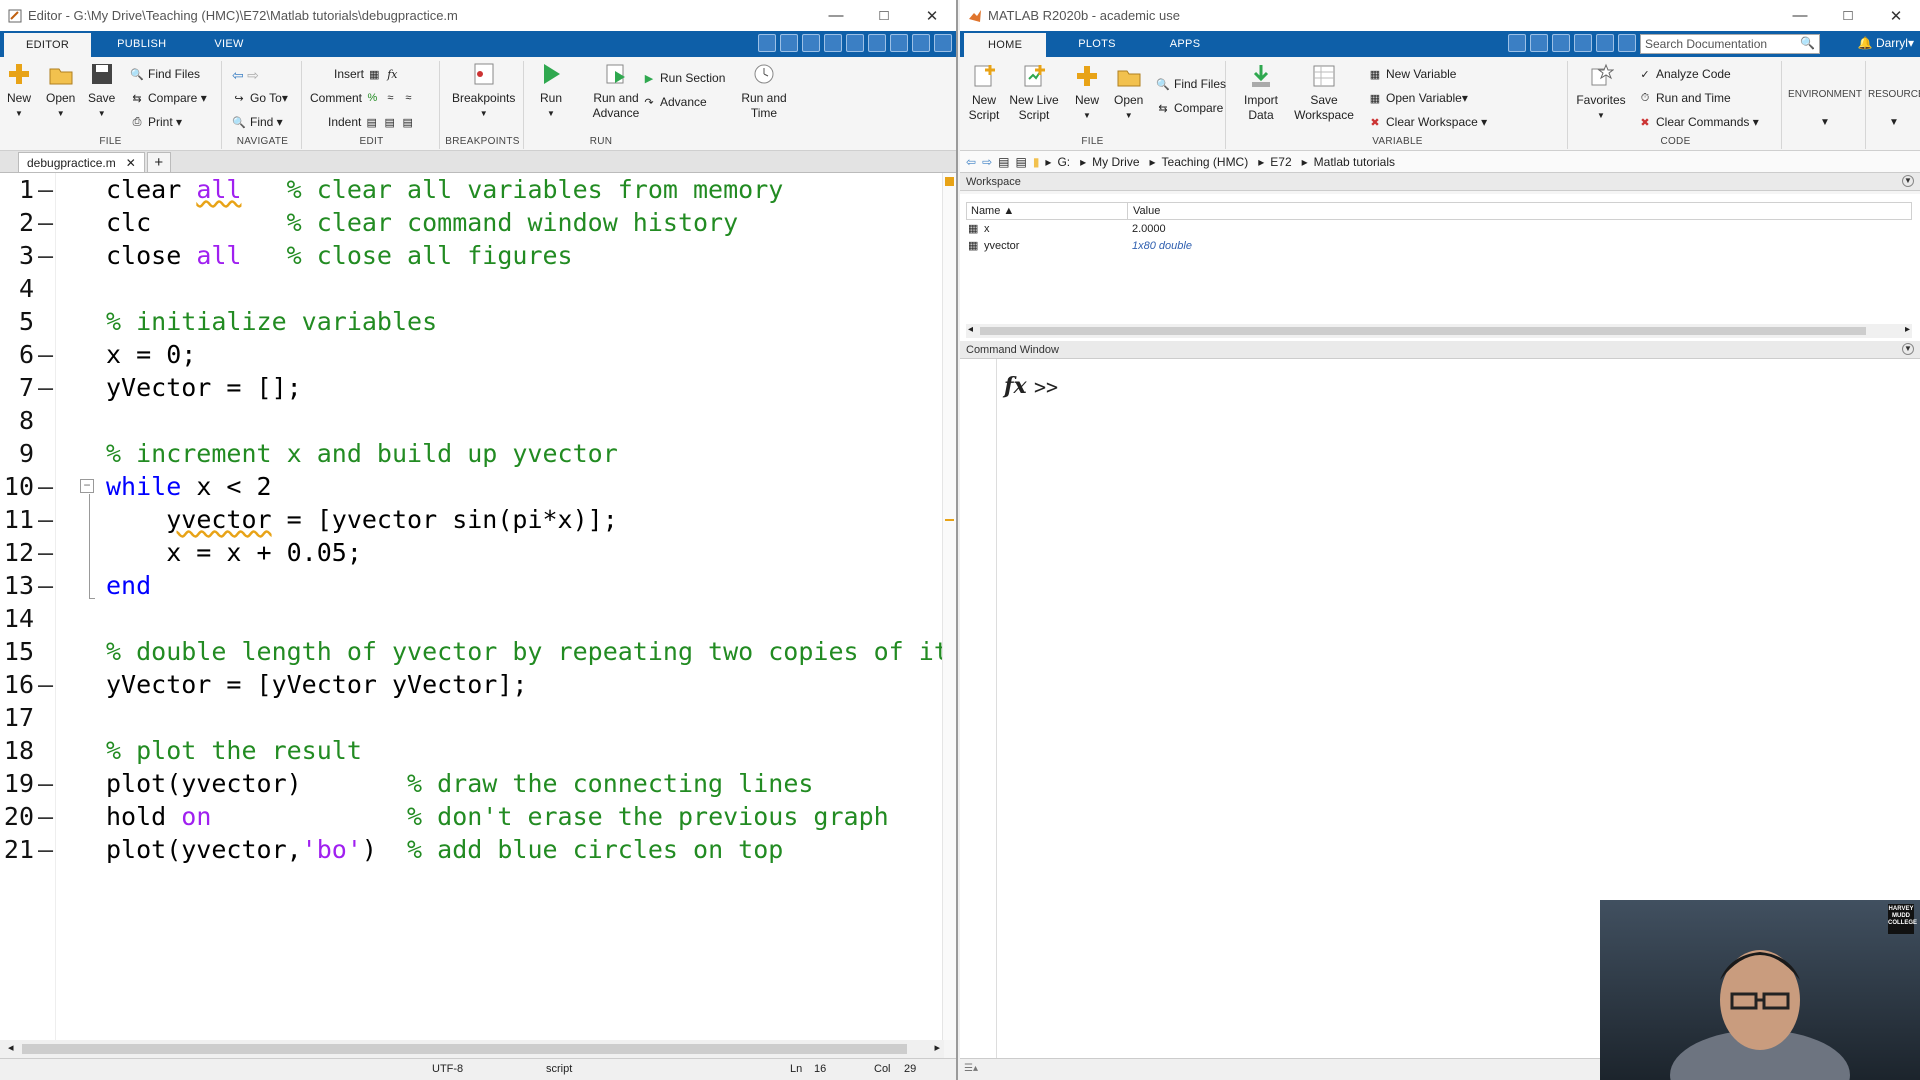  I want to click on favorites-button: Favorites ▼, so click(1601, 93).